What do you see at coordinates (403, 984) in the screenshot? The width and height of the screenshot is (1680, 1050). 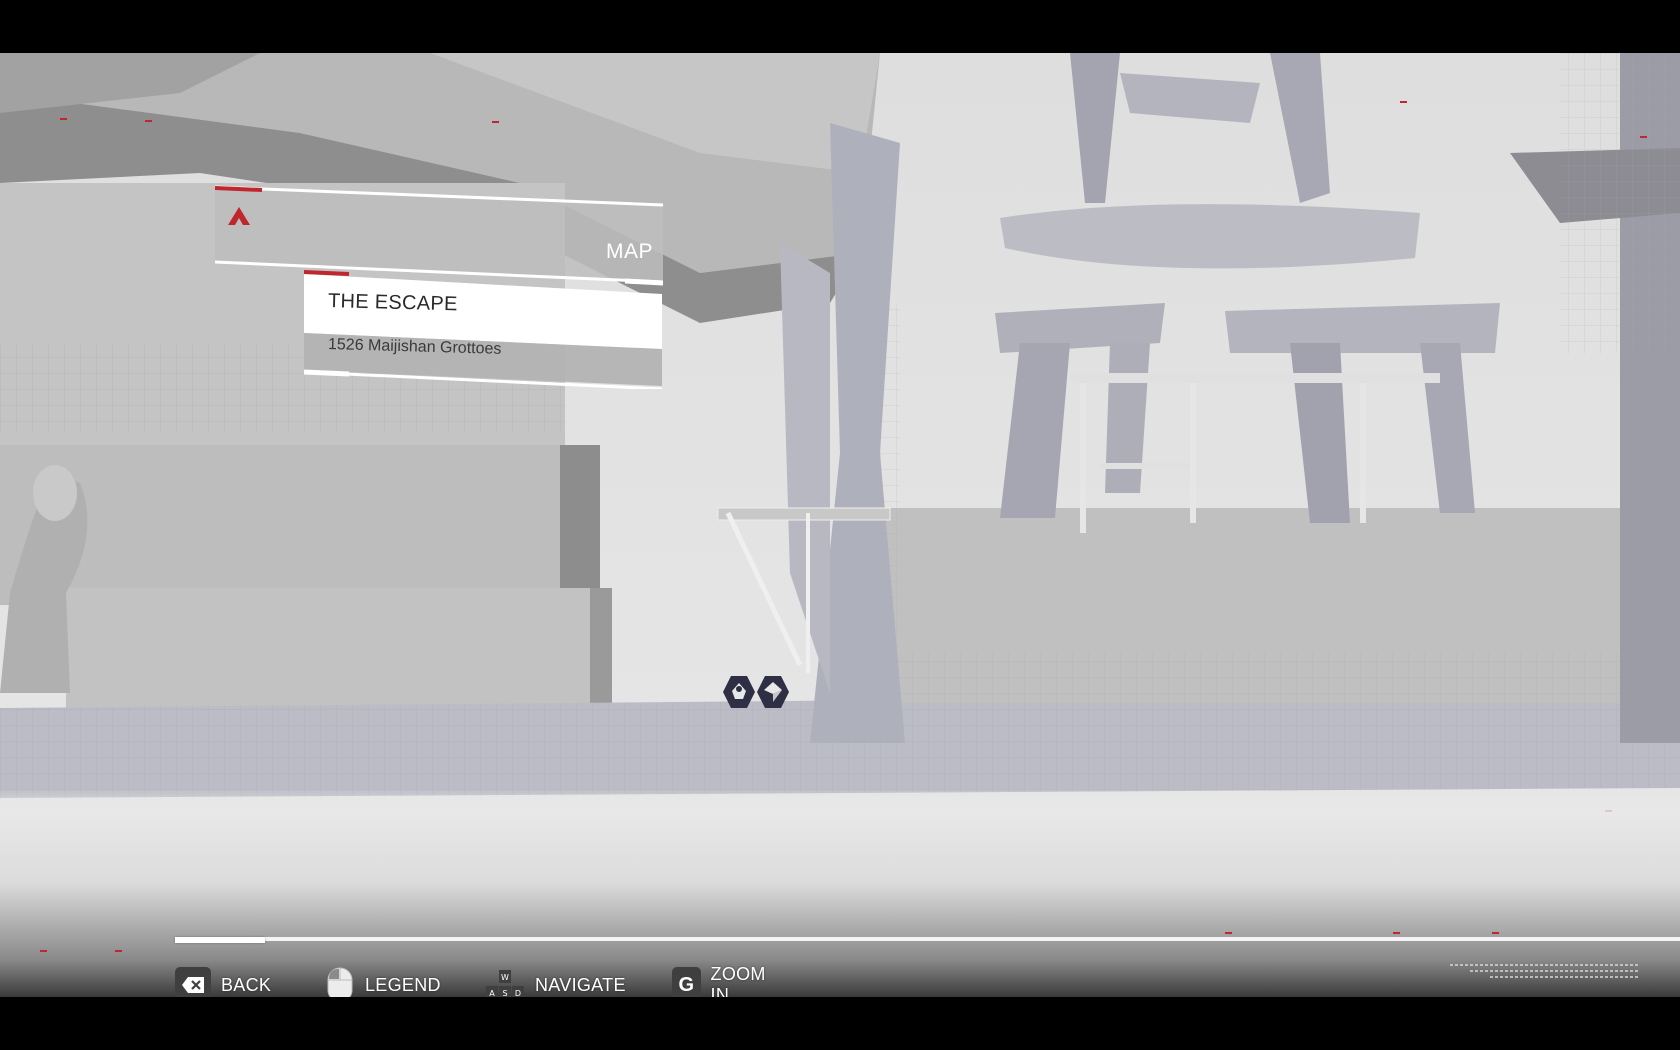 I see `legend-label: LEGEND` at bounding box center [403, 984].